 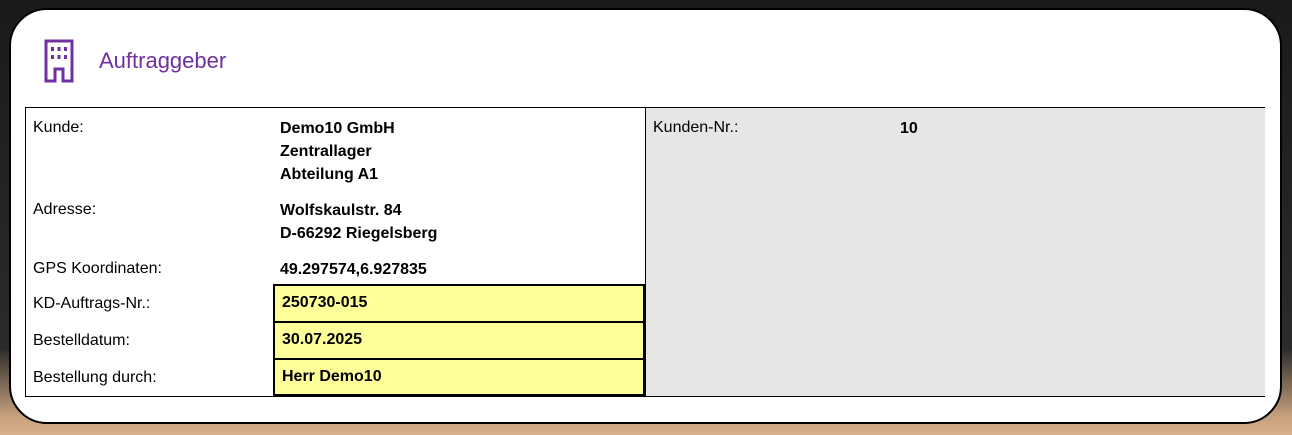 What do you see at coordinates (95, 377) in the screenshot?
I see `durch-label: Bestellung durch:` at bounding box center [95, 377].